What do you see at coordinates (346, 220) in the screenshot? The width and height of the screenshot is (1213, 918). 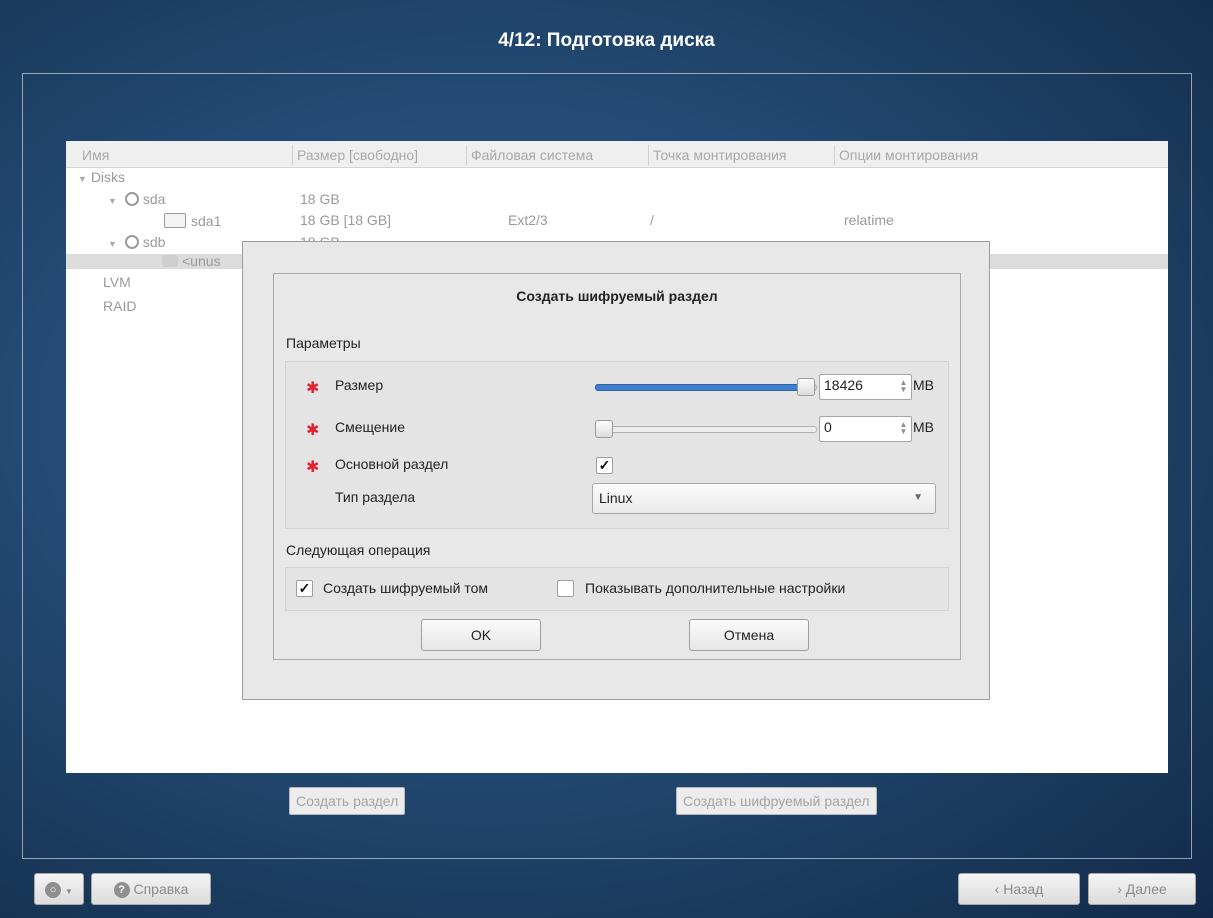 I see `tree-row-size: 18 GB [18 GB]` at bounding box center [346, 220].